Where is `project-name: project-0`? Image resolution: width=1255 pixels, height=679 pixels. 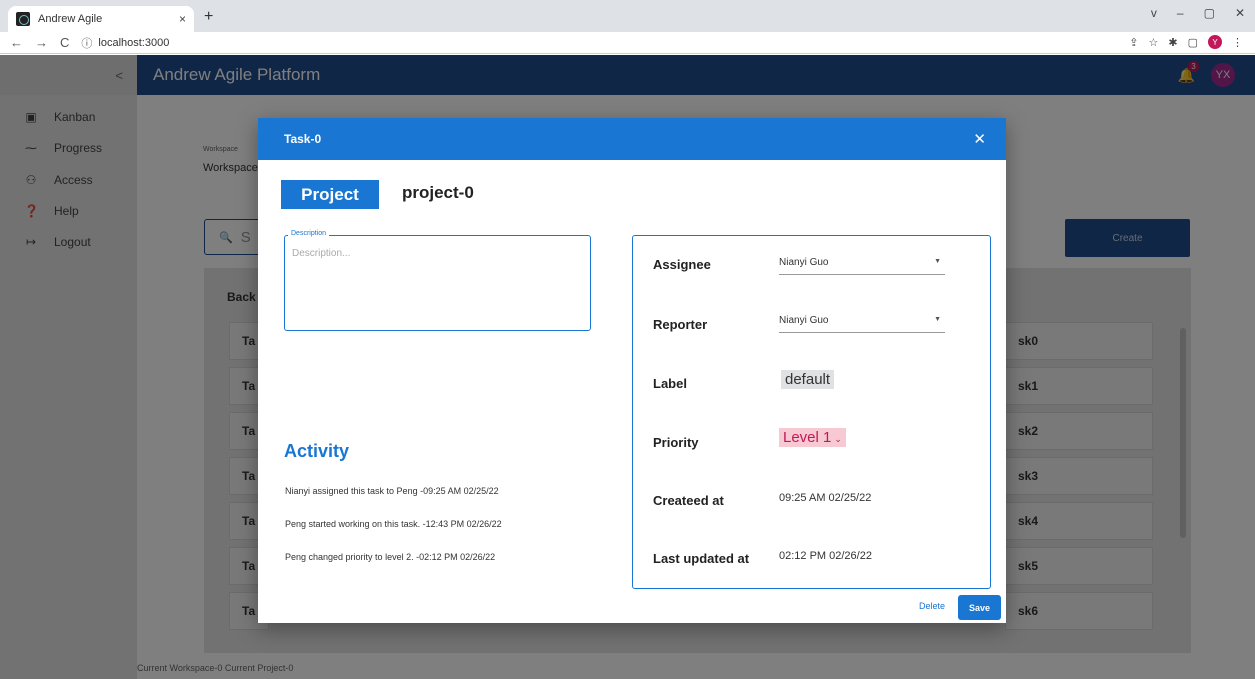 project-name: project-0 is located at coordinates (438, 192).